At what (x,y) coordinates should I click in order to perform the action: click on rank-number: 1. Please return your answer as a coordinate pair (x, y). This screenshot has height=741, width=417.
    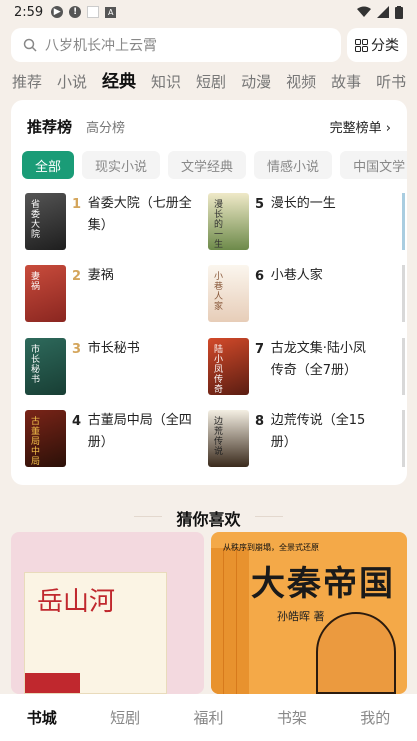
    Looking at the image, I should click on (77, 204).